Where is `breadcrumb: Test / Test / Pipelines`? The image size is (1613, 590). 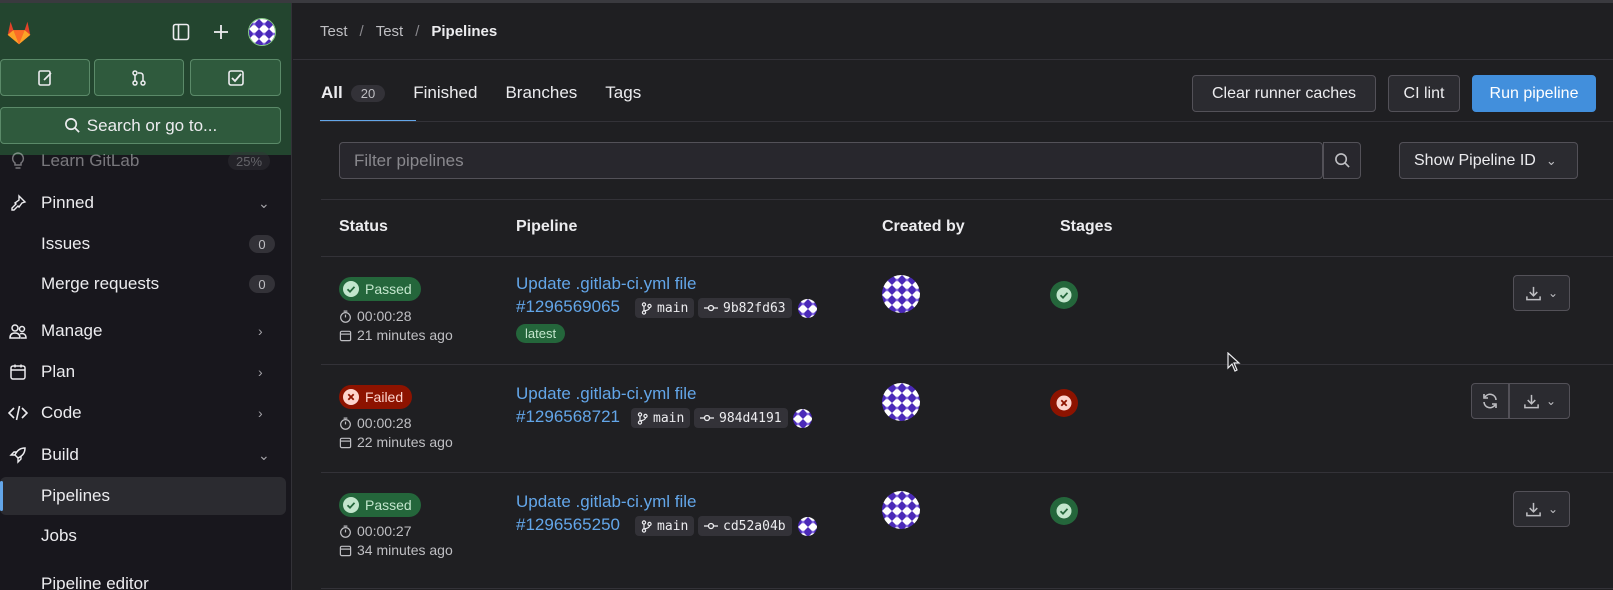
breadcrumb: Test / Test / Pipelines is located at coordinates (408, 31).